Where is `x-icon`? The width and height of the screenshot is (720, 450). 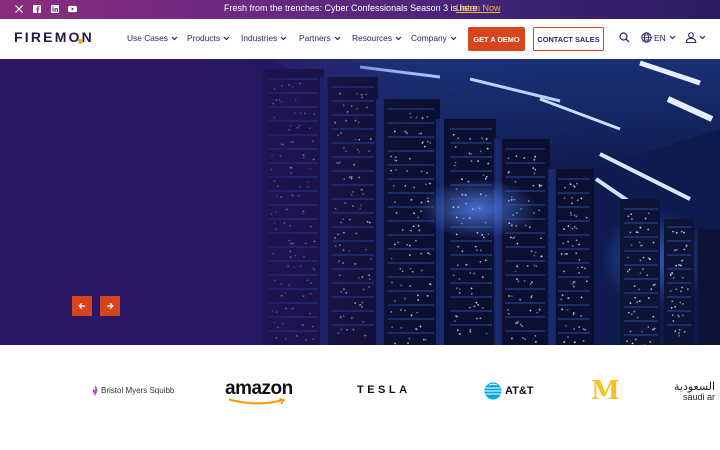 x-icon is located at coordinates (18, 8).